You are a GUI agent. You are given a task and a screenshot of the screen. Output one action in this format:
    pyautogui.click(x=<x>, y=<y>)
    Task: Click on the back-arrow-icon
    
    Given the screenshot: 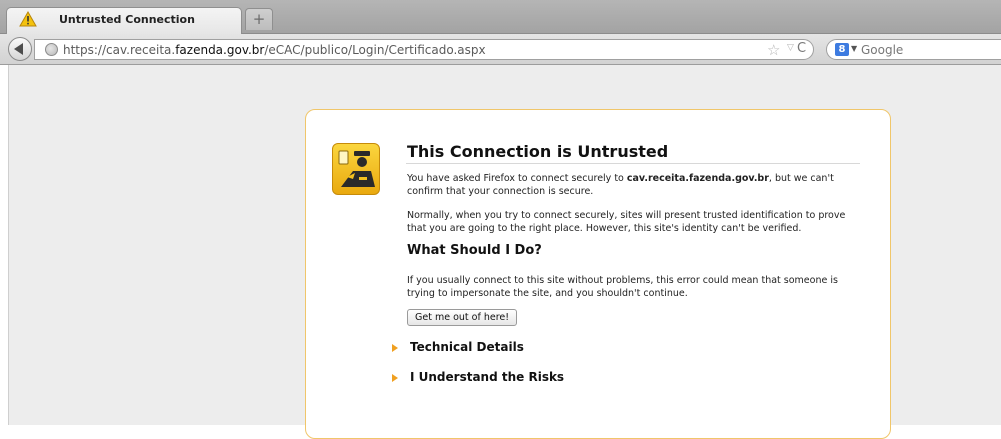 What is the action you would take?
    pyautogui.click(x=18, y=49)
    